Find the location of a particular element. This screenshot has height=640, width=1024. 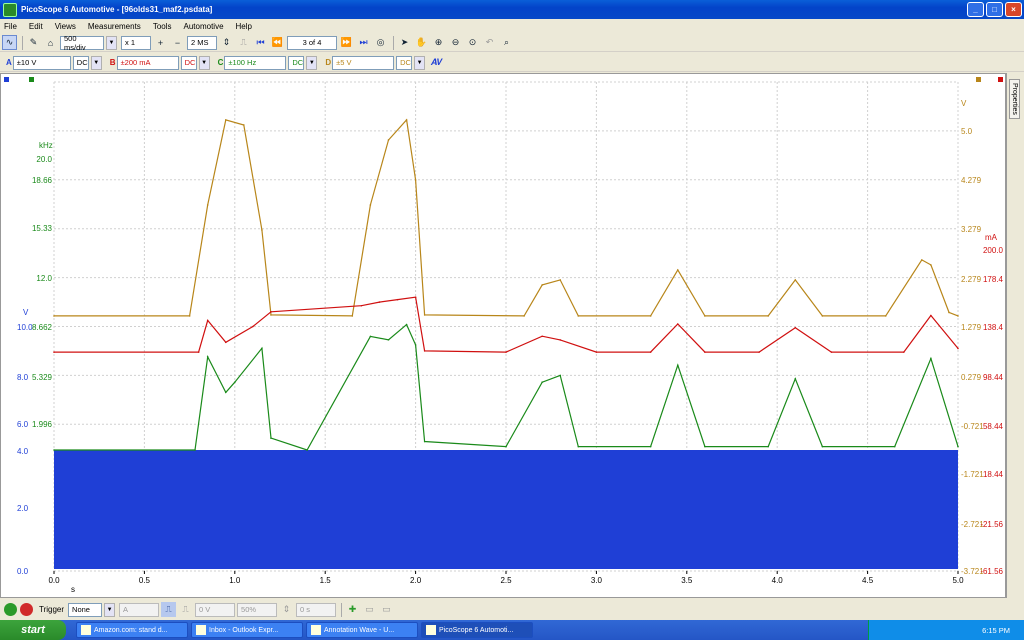

add-ruler-icon: ✚ is located at coordinates (352, 609).